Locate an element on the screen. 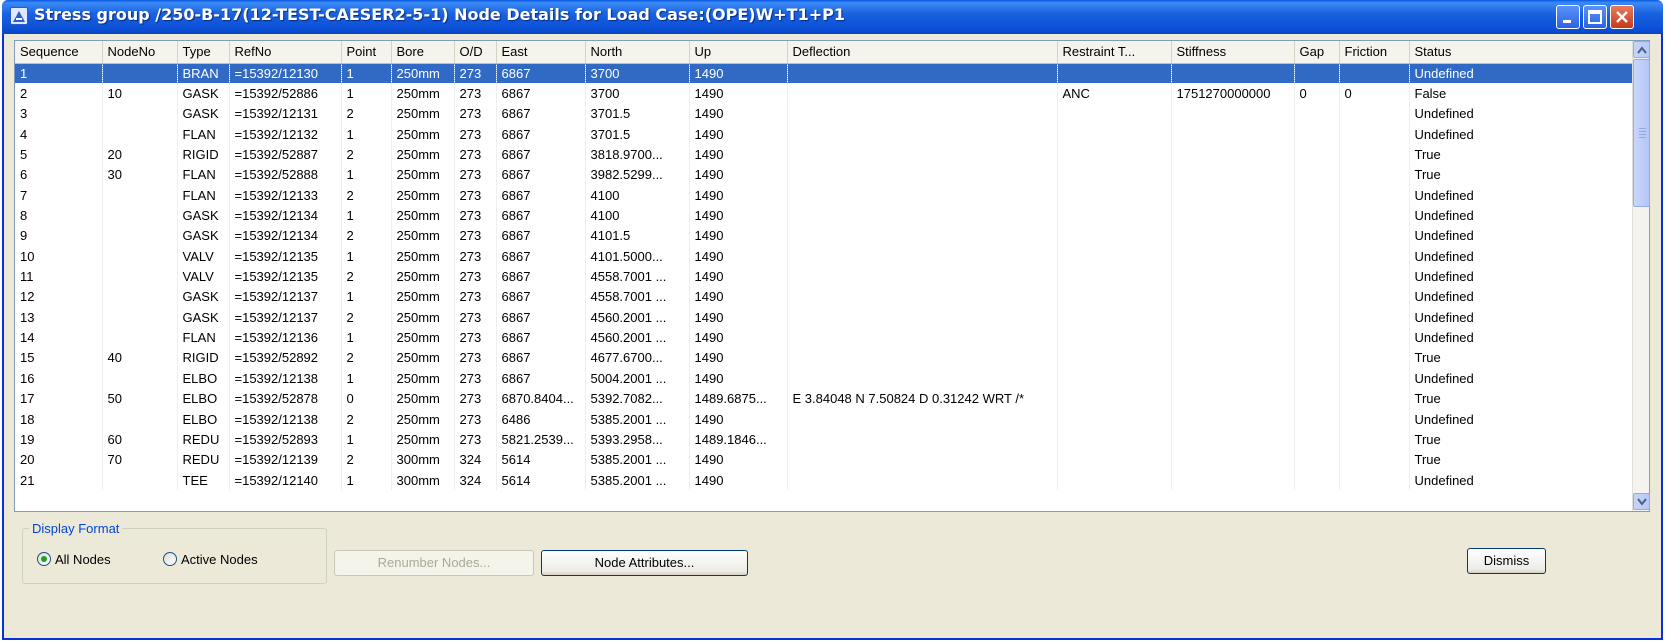 Image resolution: width=1665 pixels, height=642 pixels. active-nodes-radio: Active Nodes is located at coordinates (210, 559).